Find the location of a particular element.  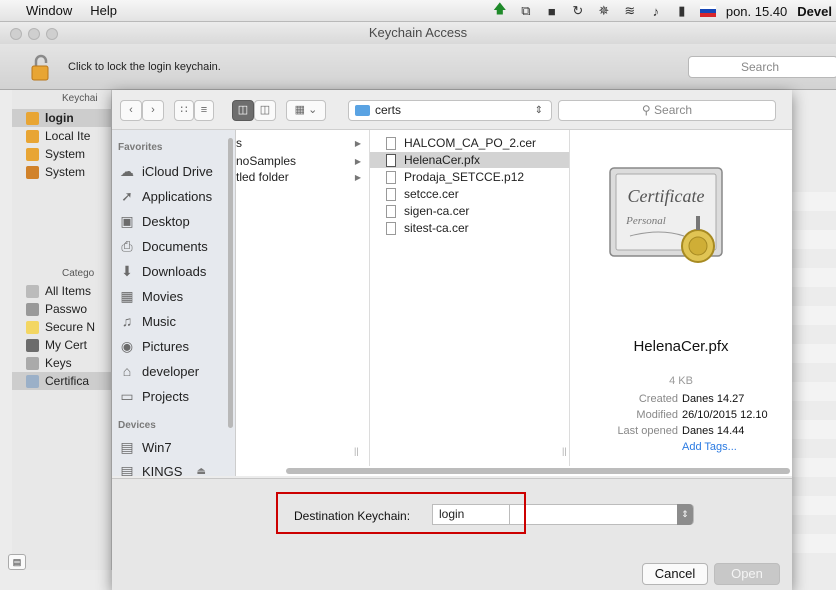

time-machine-icon: ↻ is located at coordinates (578, 11).